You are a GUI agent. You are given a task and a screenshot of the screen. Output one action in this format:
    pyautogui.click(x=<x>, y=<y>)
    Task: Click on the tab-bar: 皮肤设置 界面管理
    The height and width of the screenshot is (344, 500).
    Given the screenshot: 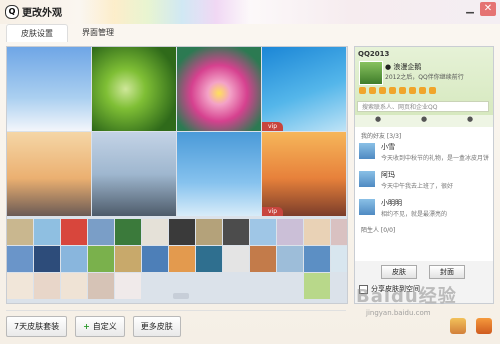 What is the action you would take?
    pyautogui.click(x=67, y=33)
    